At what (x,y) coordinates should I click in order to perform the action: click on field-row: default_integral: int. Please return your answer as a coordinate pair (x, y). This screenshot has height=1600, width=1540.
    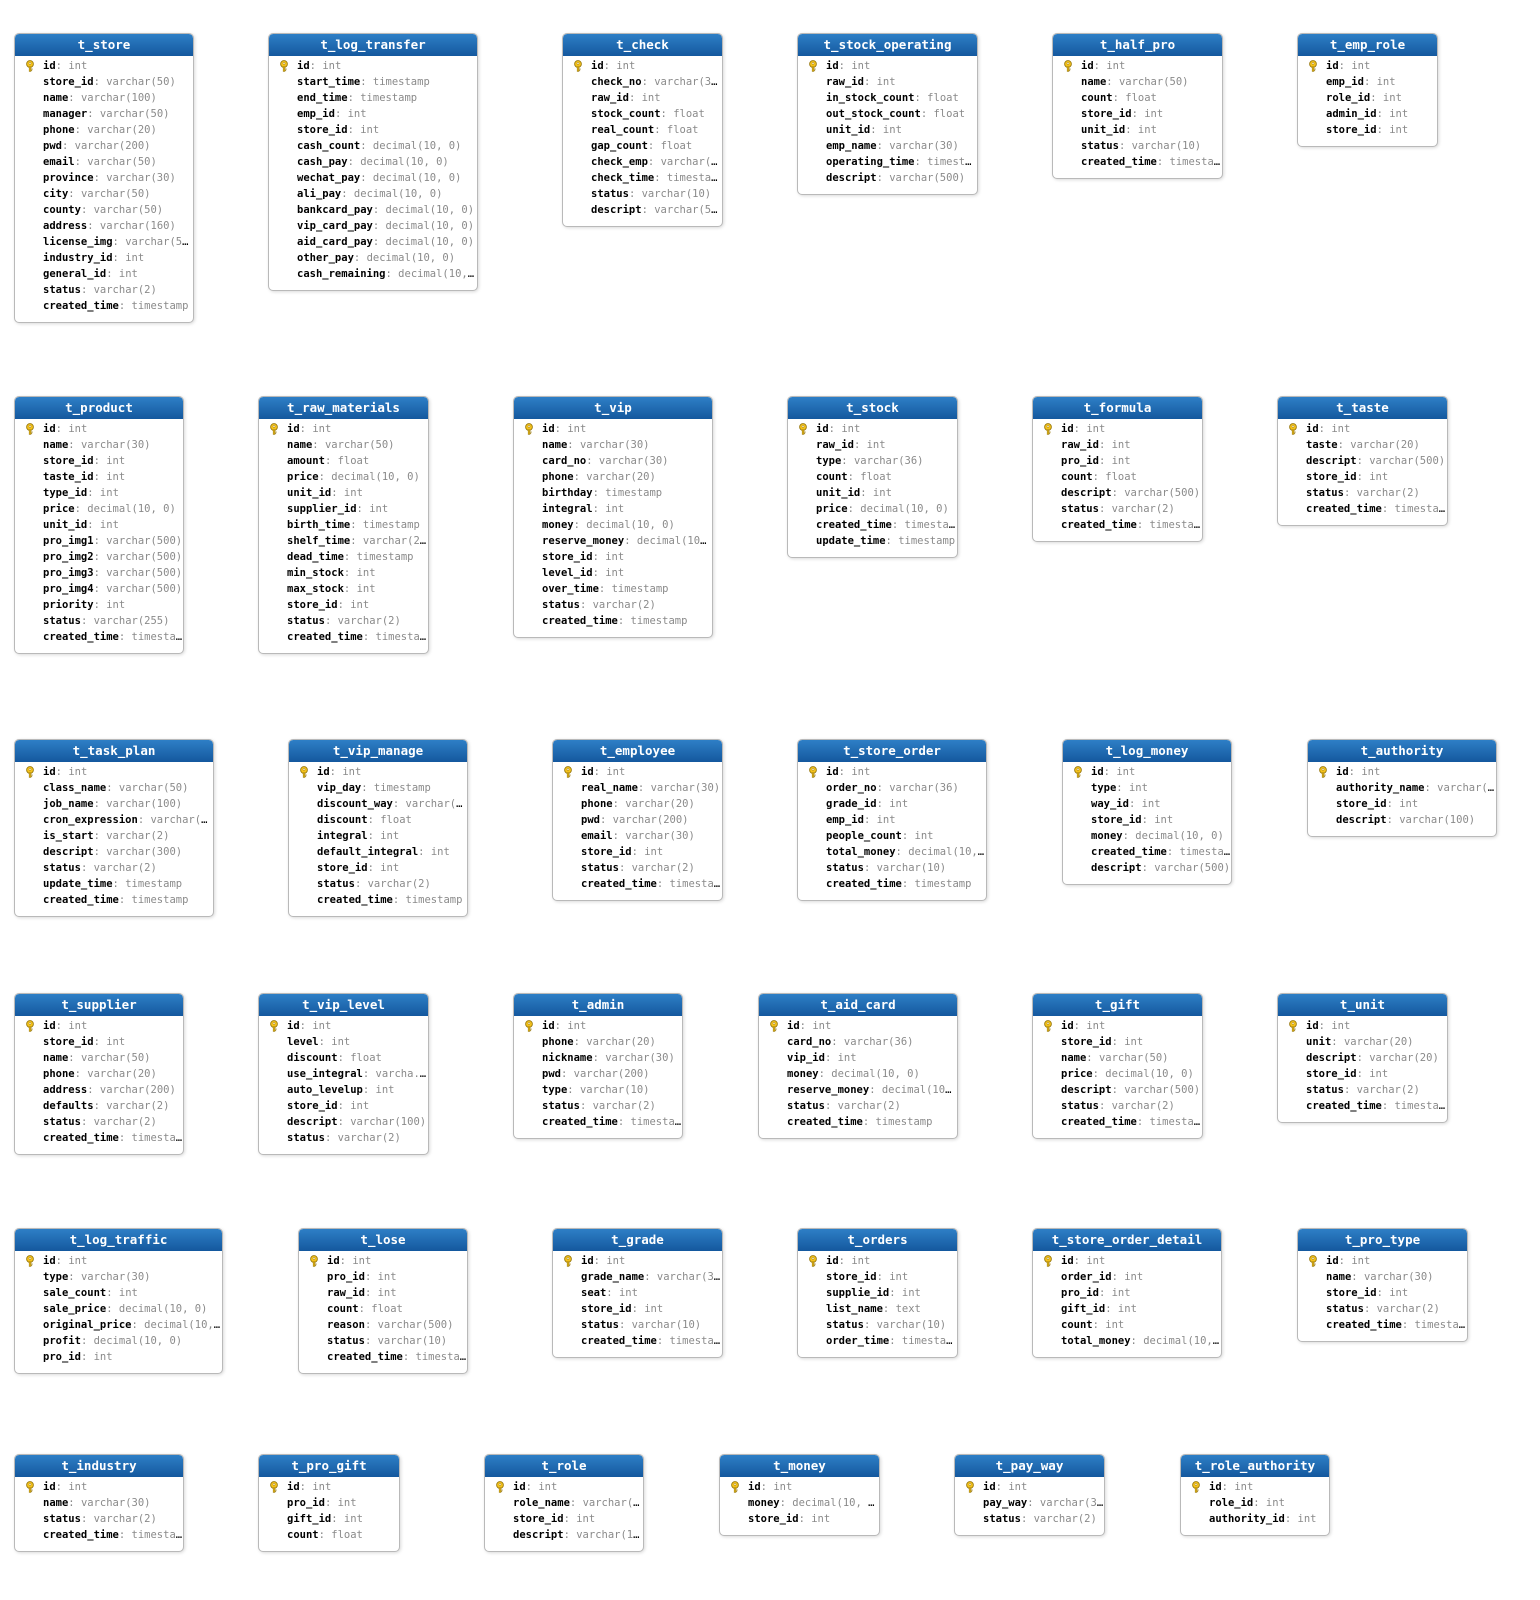
    Looking at the image, I should click on (378, 852).